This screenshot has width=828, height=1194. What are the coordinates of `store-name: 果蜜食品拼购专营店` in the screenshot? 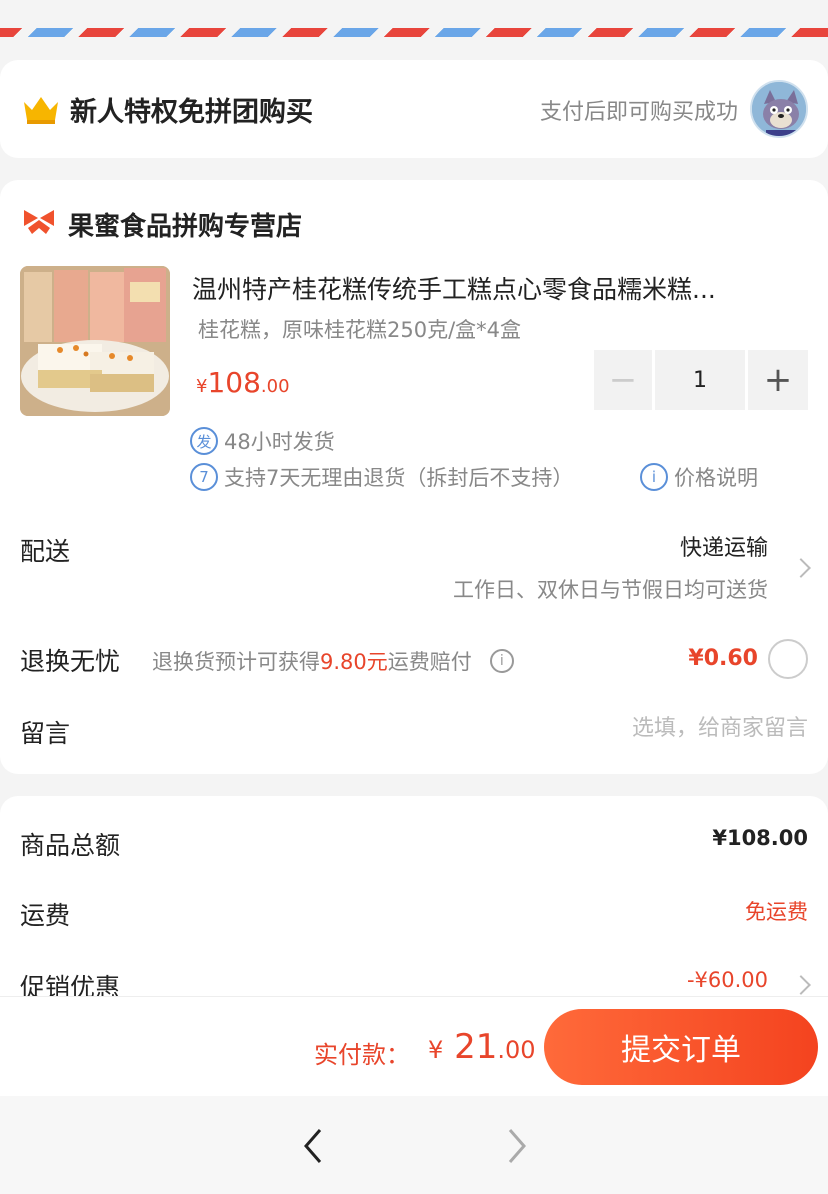 It's located at (185, 224).